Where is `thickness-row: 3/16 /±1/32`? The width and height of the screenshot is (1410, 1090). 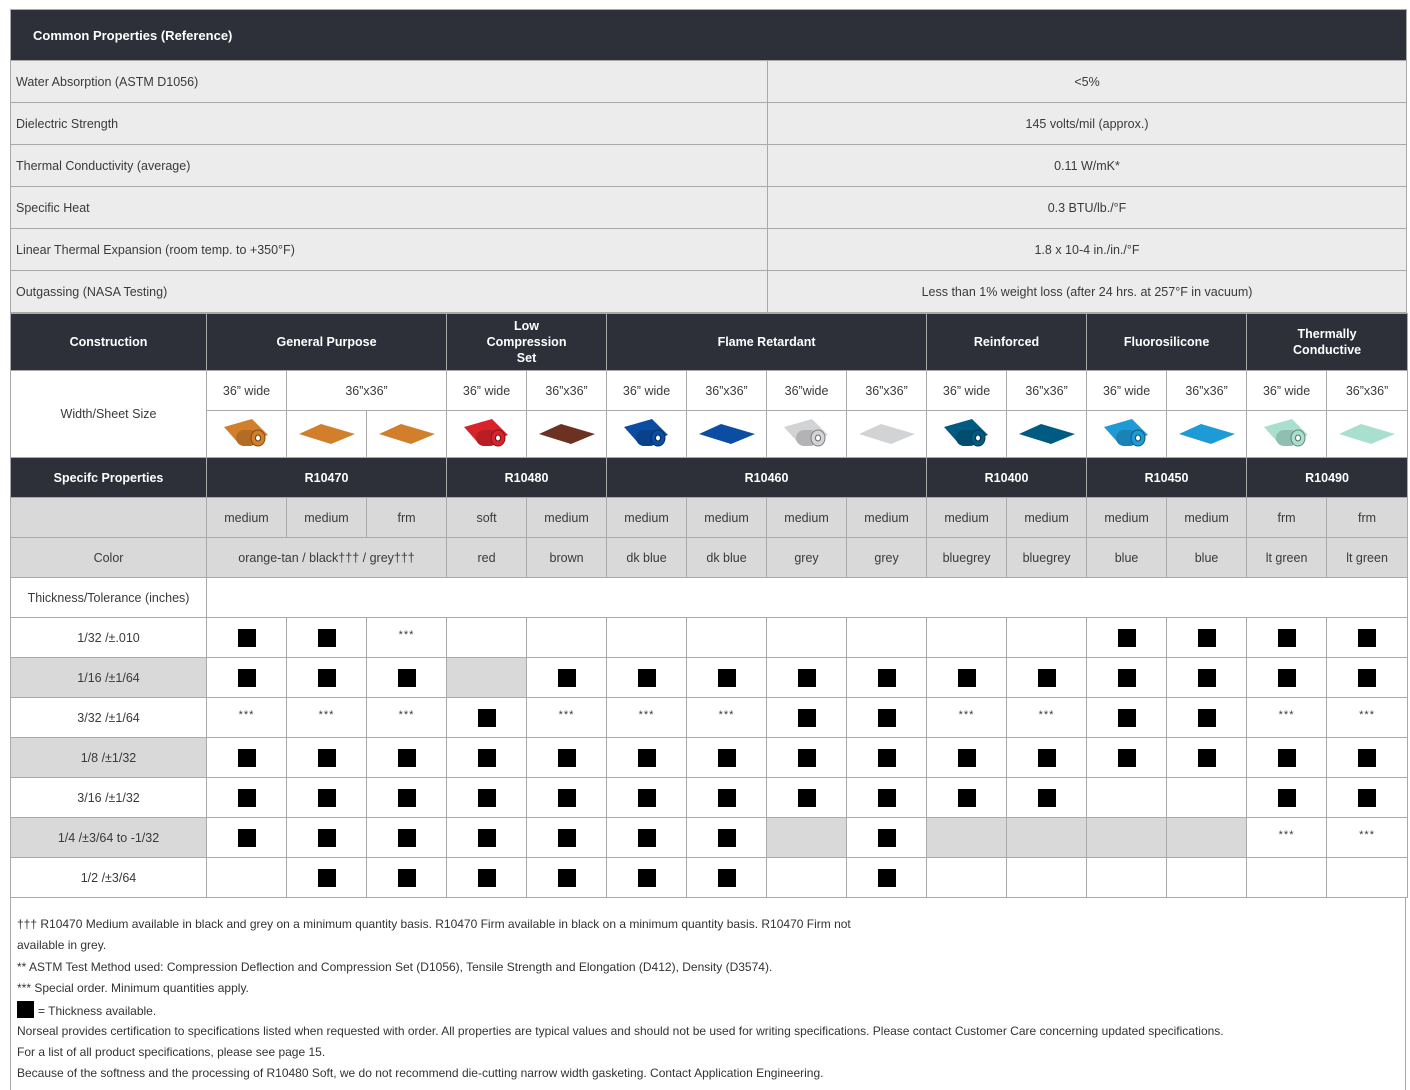
thickness-row: 3/16 /±1/32 is located at coordinates (709, 797).